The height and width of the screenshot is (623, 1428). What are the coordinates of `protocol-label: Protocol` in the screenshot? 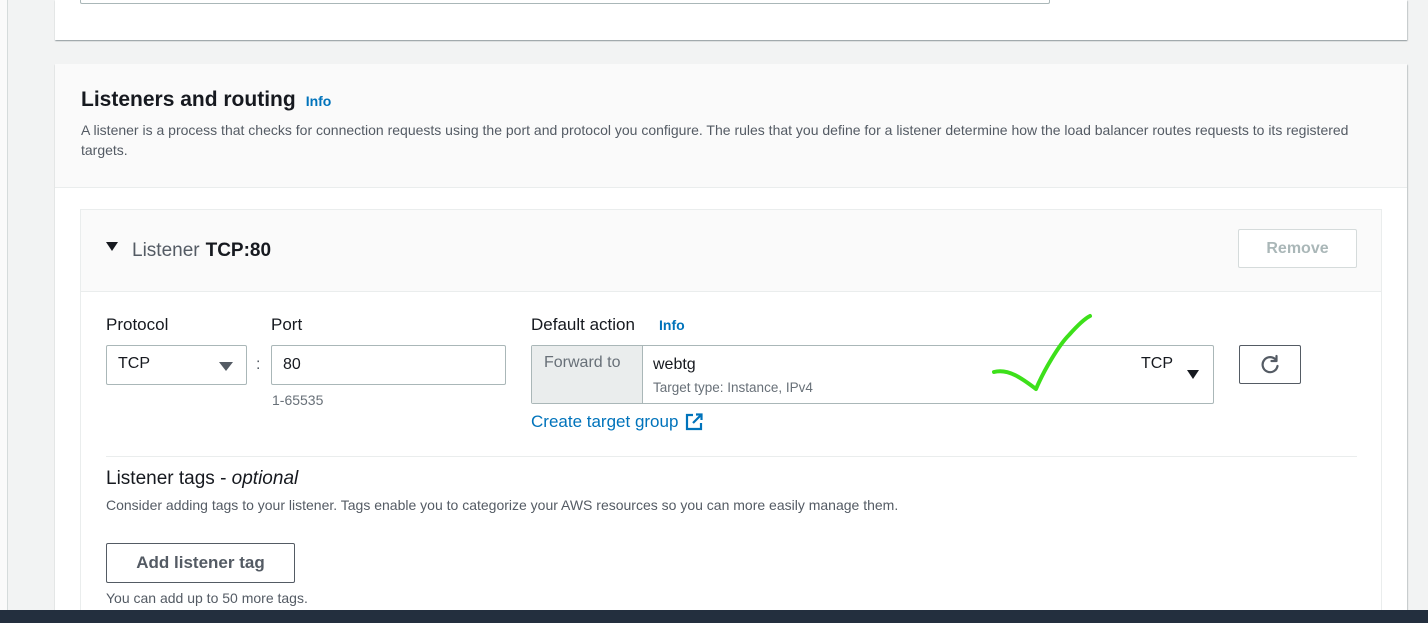 It's located at (137, 324).